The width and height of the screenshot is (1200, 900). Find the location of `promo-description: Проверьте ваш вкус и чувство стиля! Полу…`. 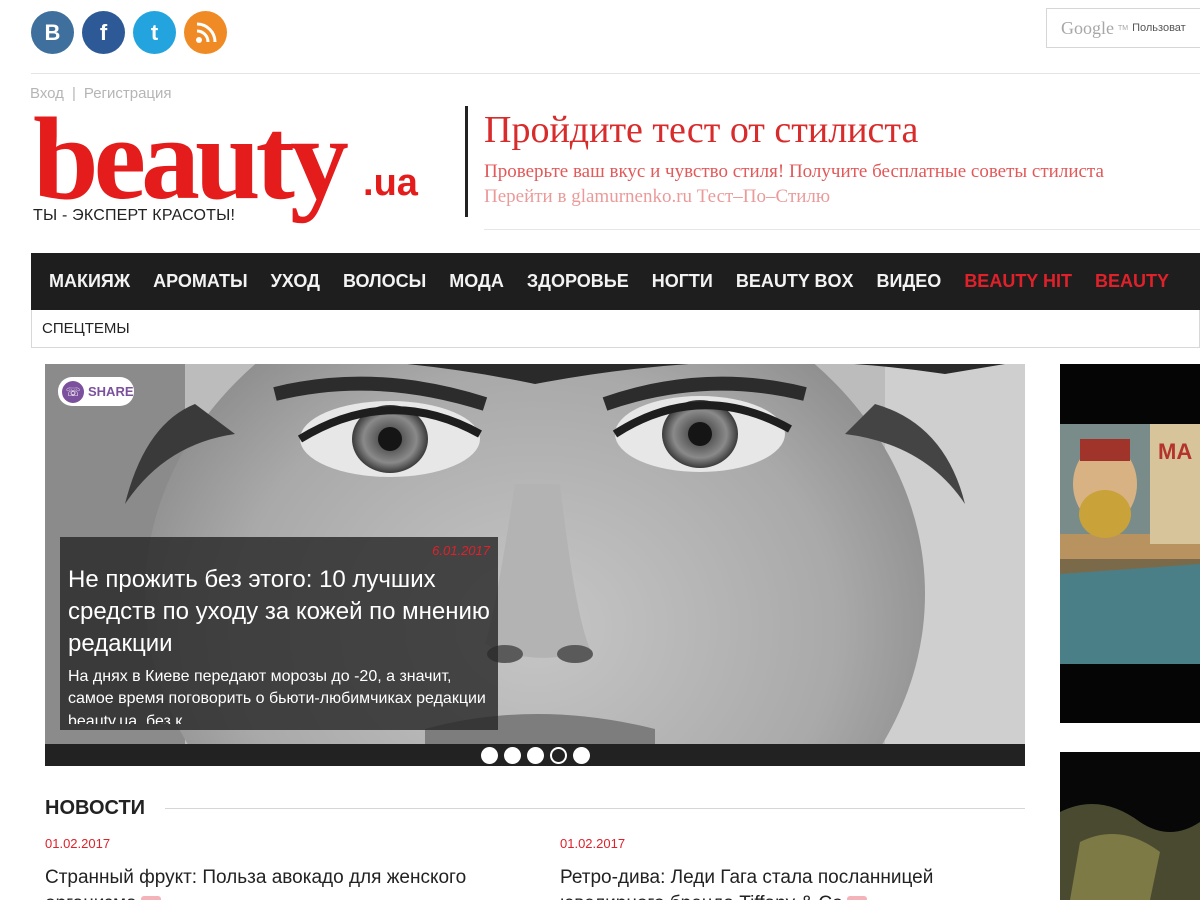

promo-description: Проверьте ваш вкус и чувство стиля! Полу… is located at coordinates (794, 171).